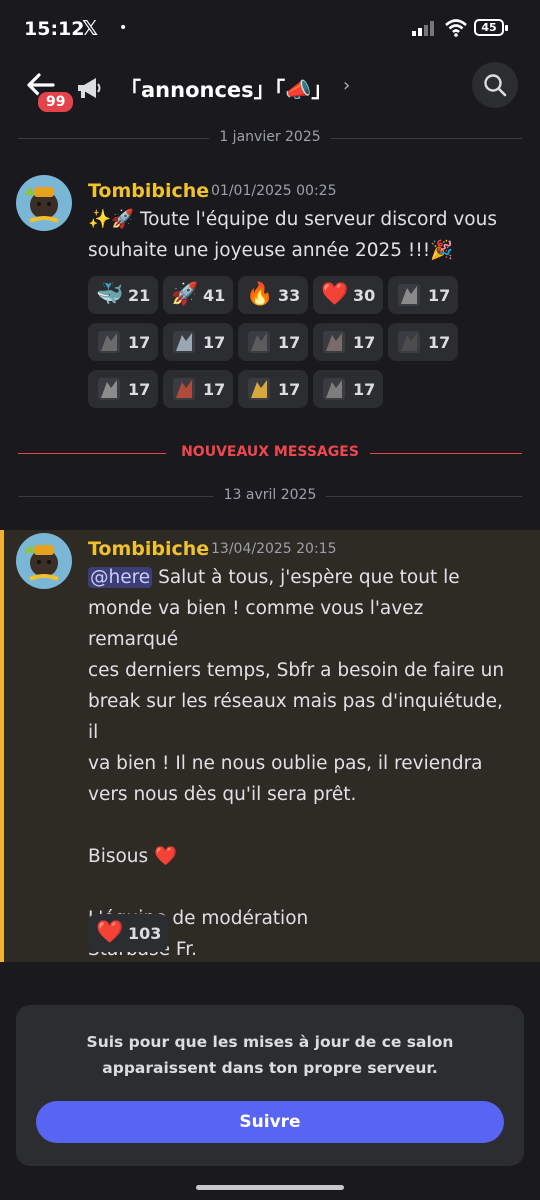  I want to click on search-button, so click(495, 85).